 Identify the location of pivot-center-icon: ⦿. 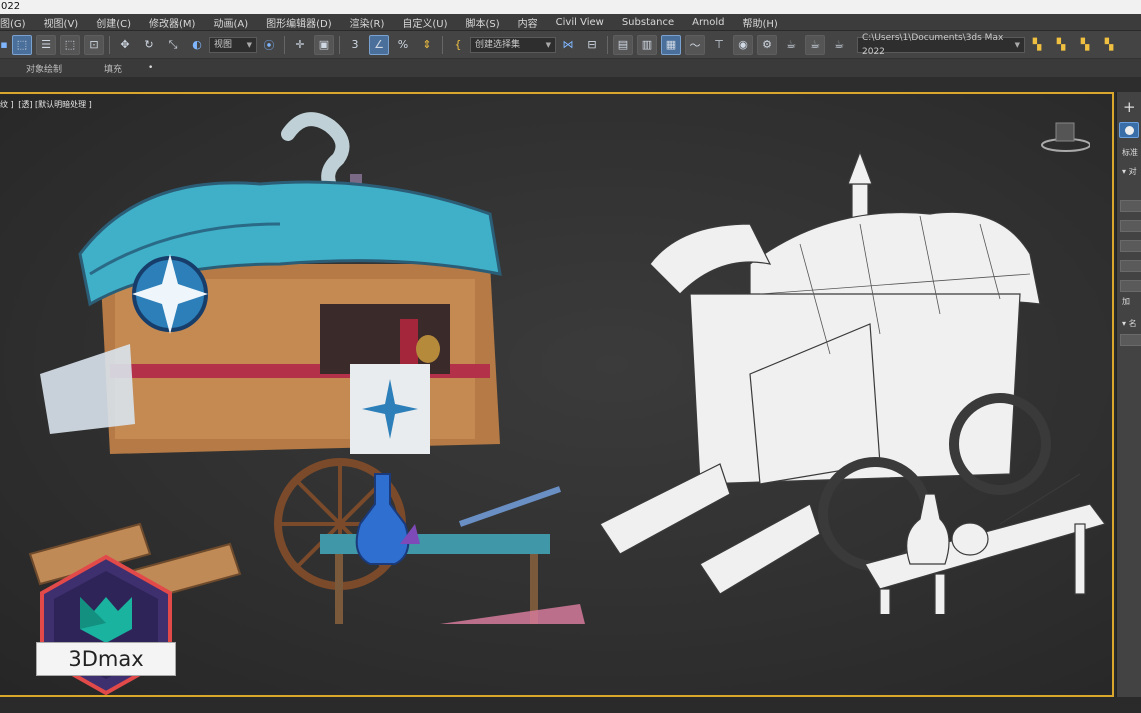
(269, 45).